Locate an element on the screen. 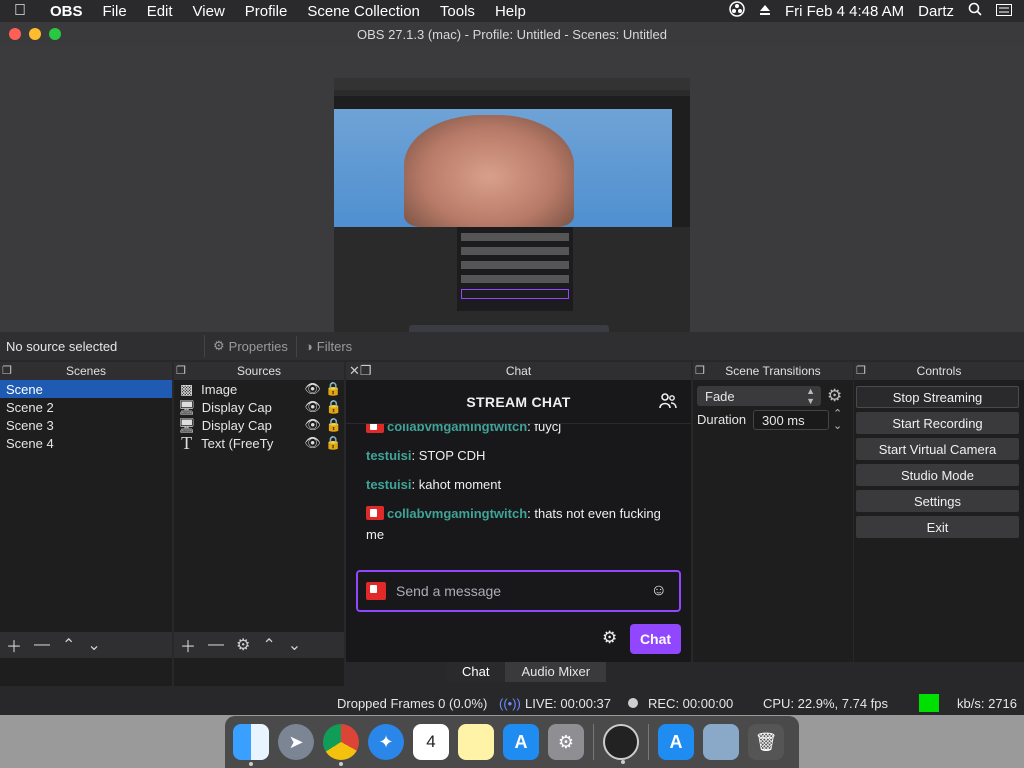 The width and height of the screenshot is (1024, 768). duration-spinbox: 300 ms is located at coordinates (791, 420).